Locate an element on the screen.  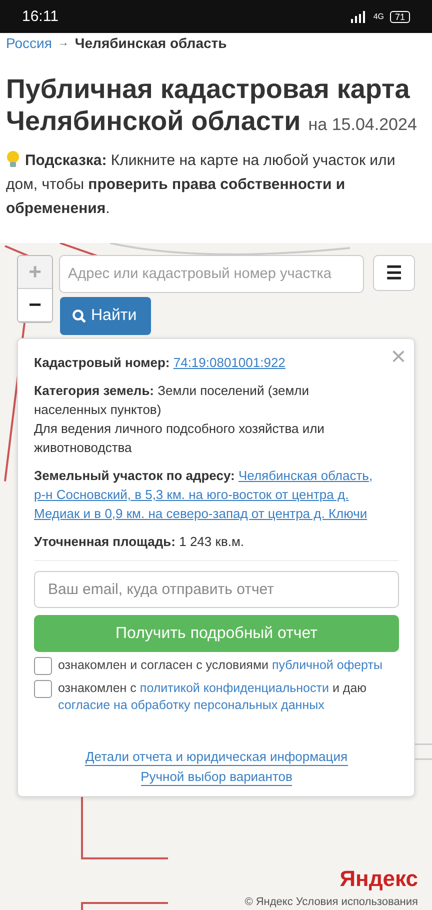
lightbulb-icon is located at coordinates (13, 159).